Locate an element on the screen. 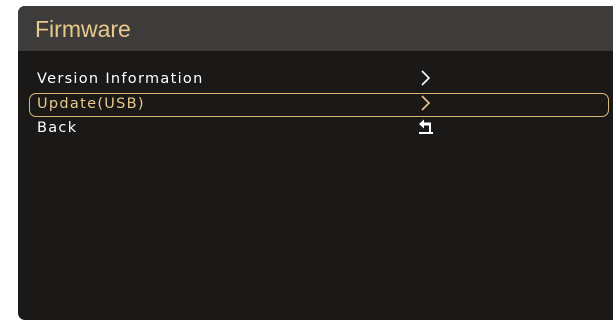 The width and height of the screenshot is (613, 320). menu-item-update-usb: Update(USB) is located at coordinates (319, 105).